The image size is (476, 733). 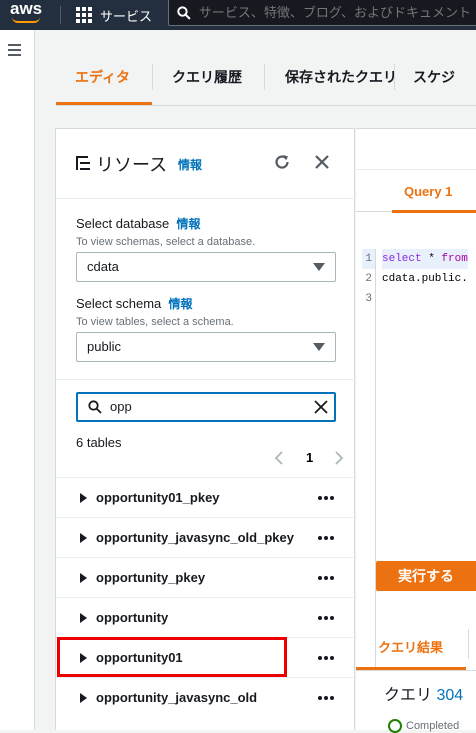 What do you see at coordinates (434, 211) in the screenshot?
I see `query-tab-indicator` at bounding box center [434, 211].